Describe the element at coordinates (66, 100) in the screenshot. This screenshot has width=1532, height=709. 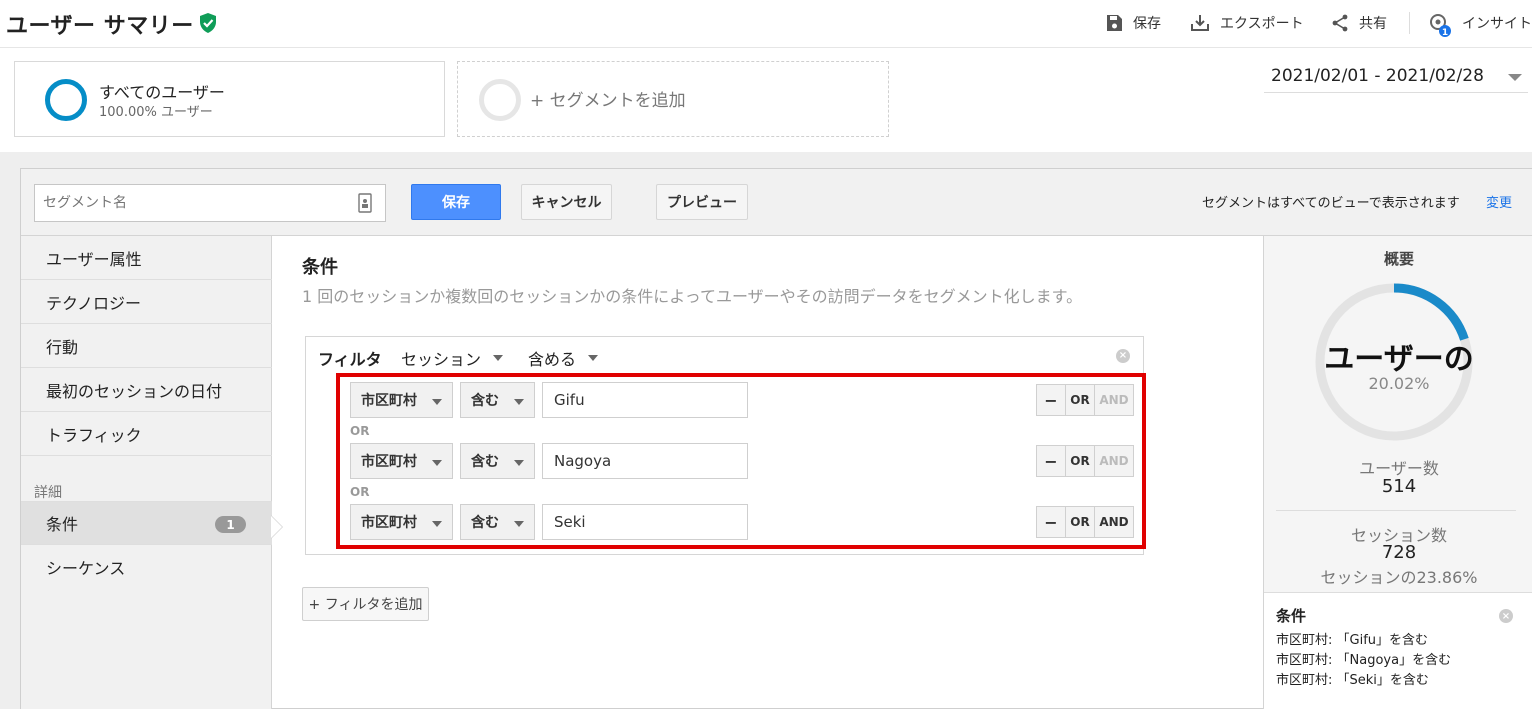
I see `segment-ring-icon` at that location.